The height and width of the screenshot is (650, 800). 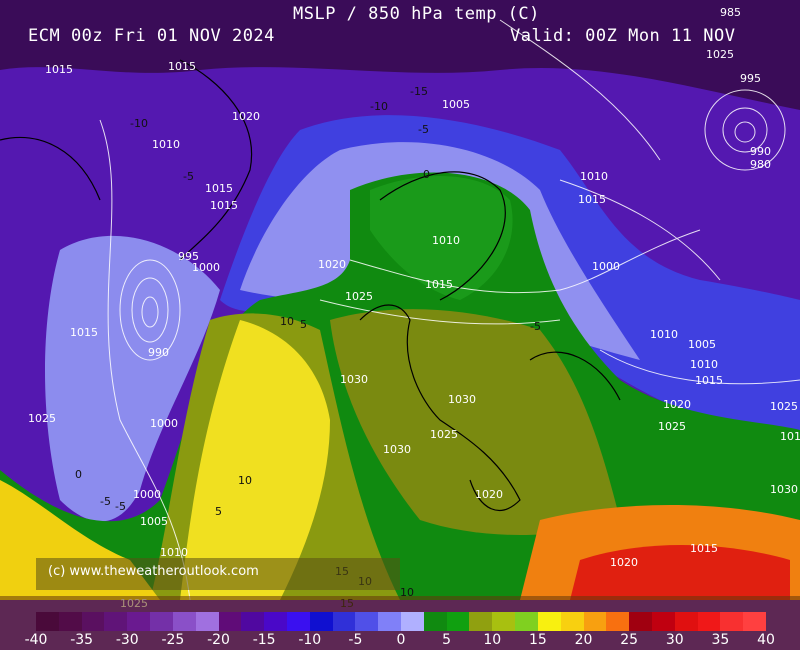 I want to click on temperature-colorbar, so click(x=401, y=621).